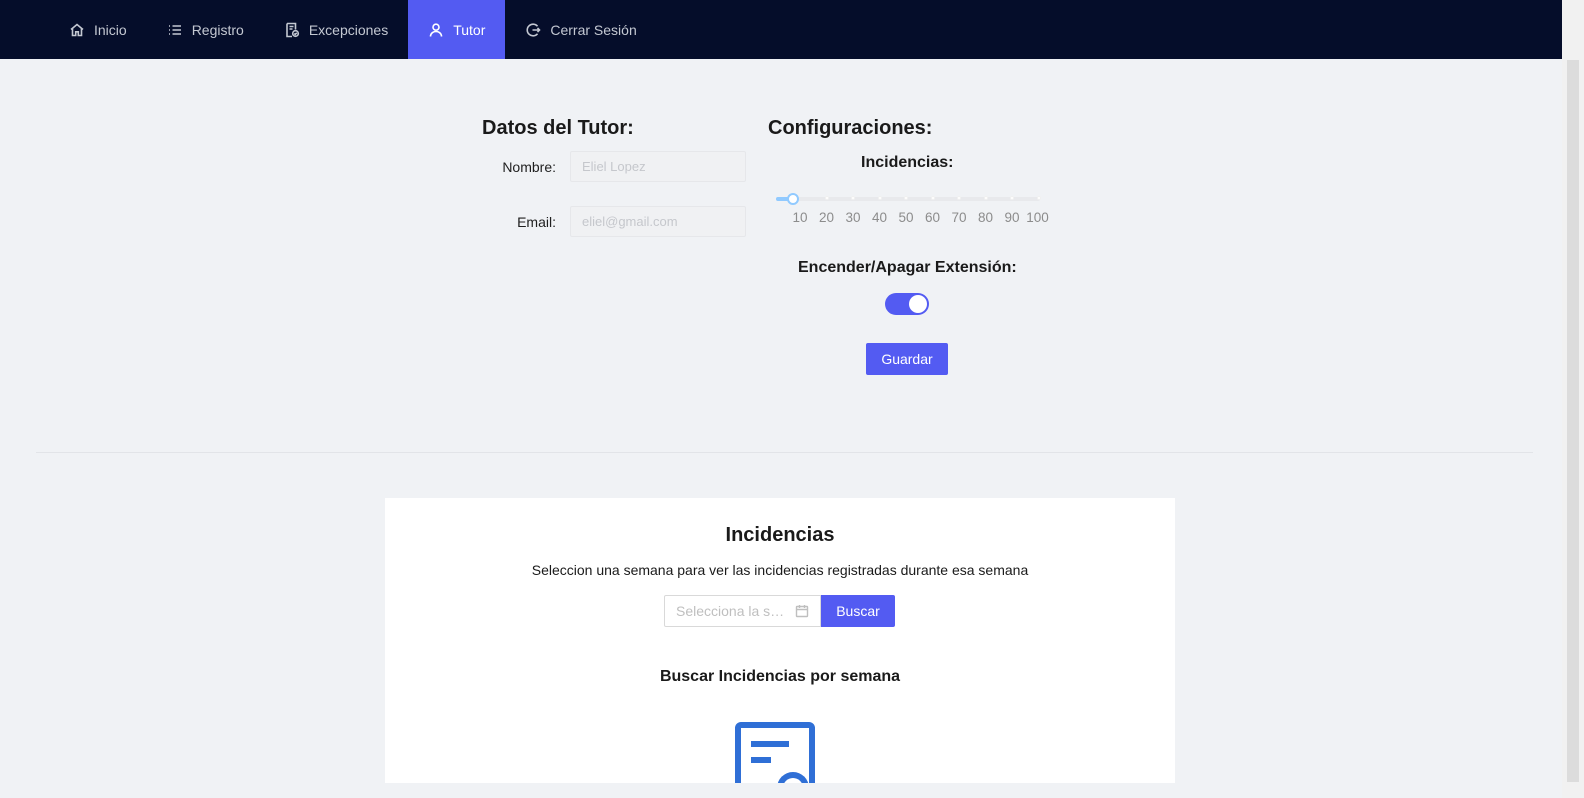  Describe the element at coordinates (907, 267) in the screenshot. I see `extension-toggle-label: Encender/Apagar Extensión:` at that location.